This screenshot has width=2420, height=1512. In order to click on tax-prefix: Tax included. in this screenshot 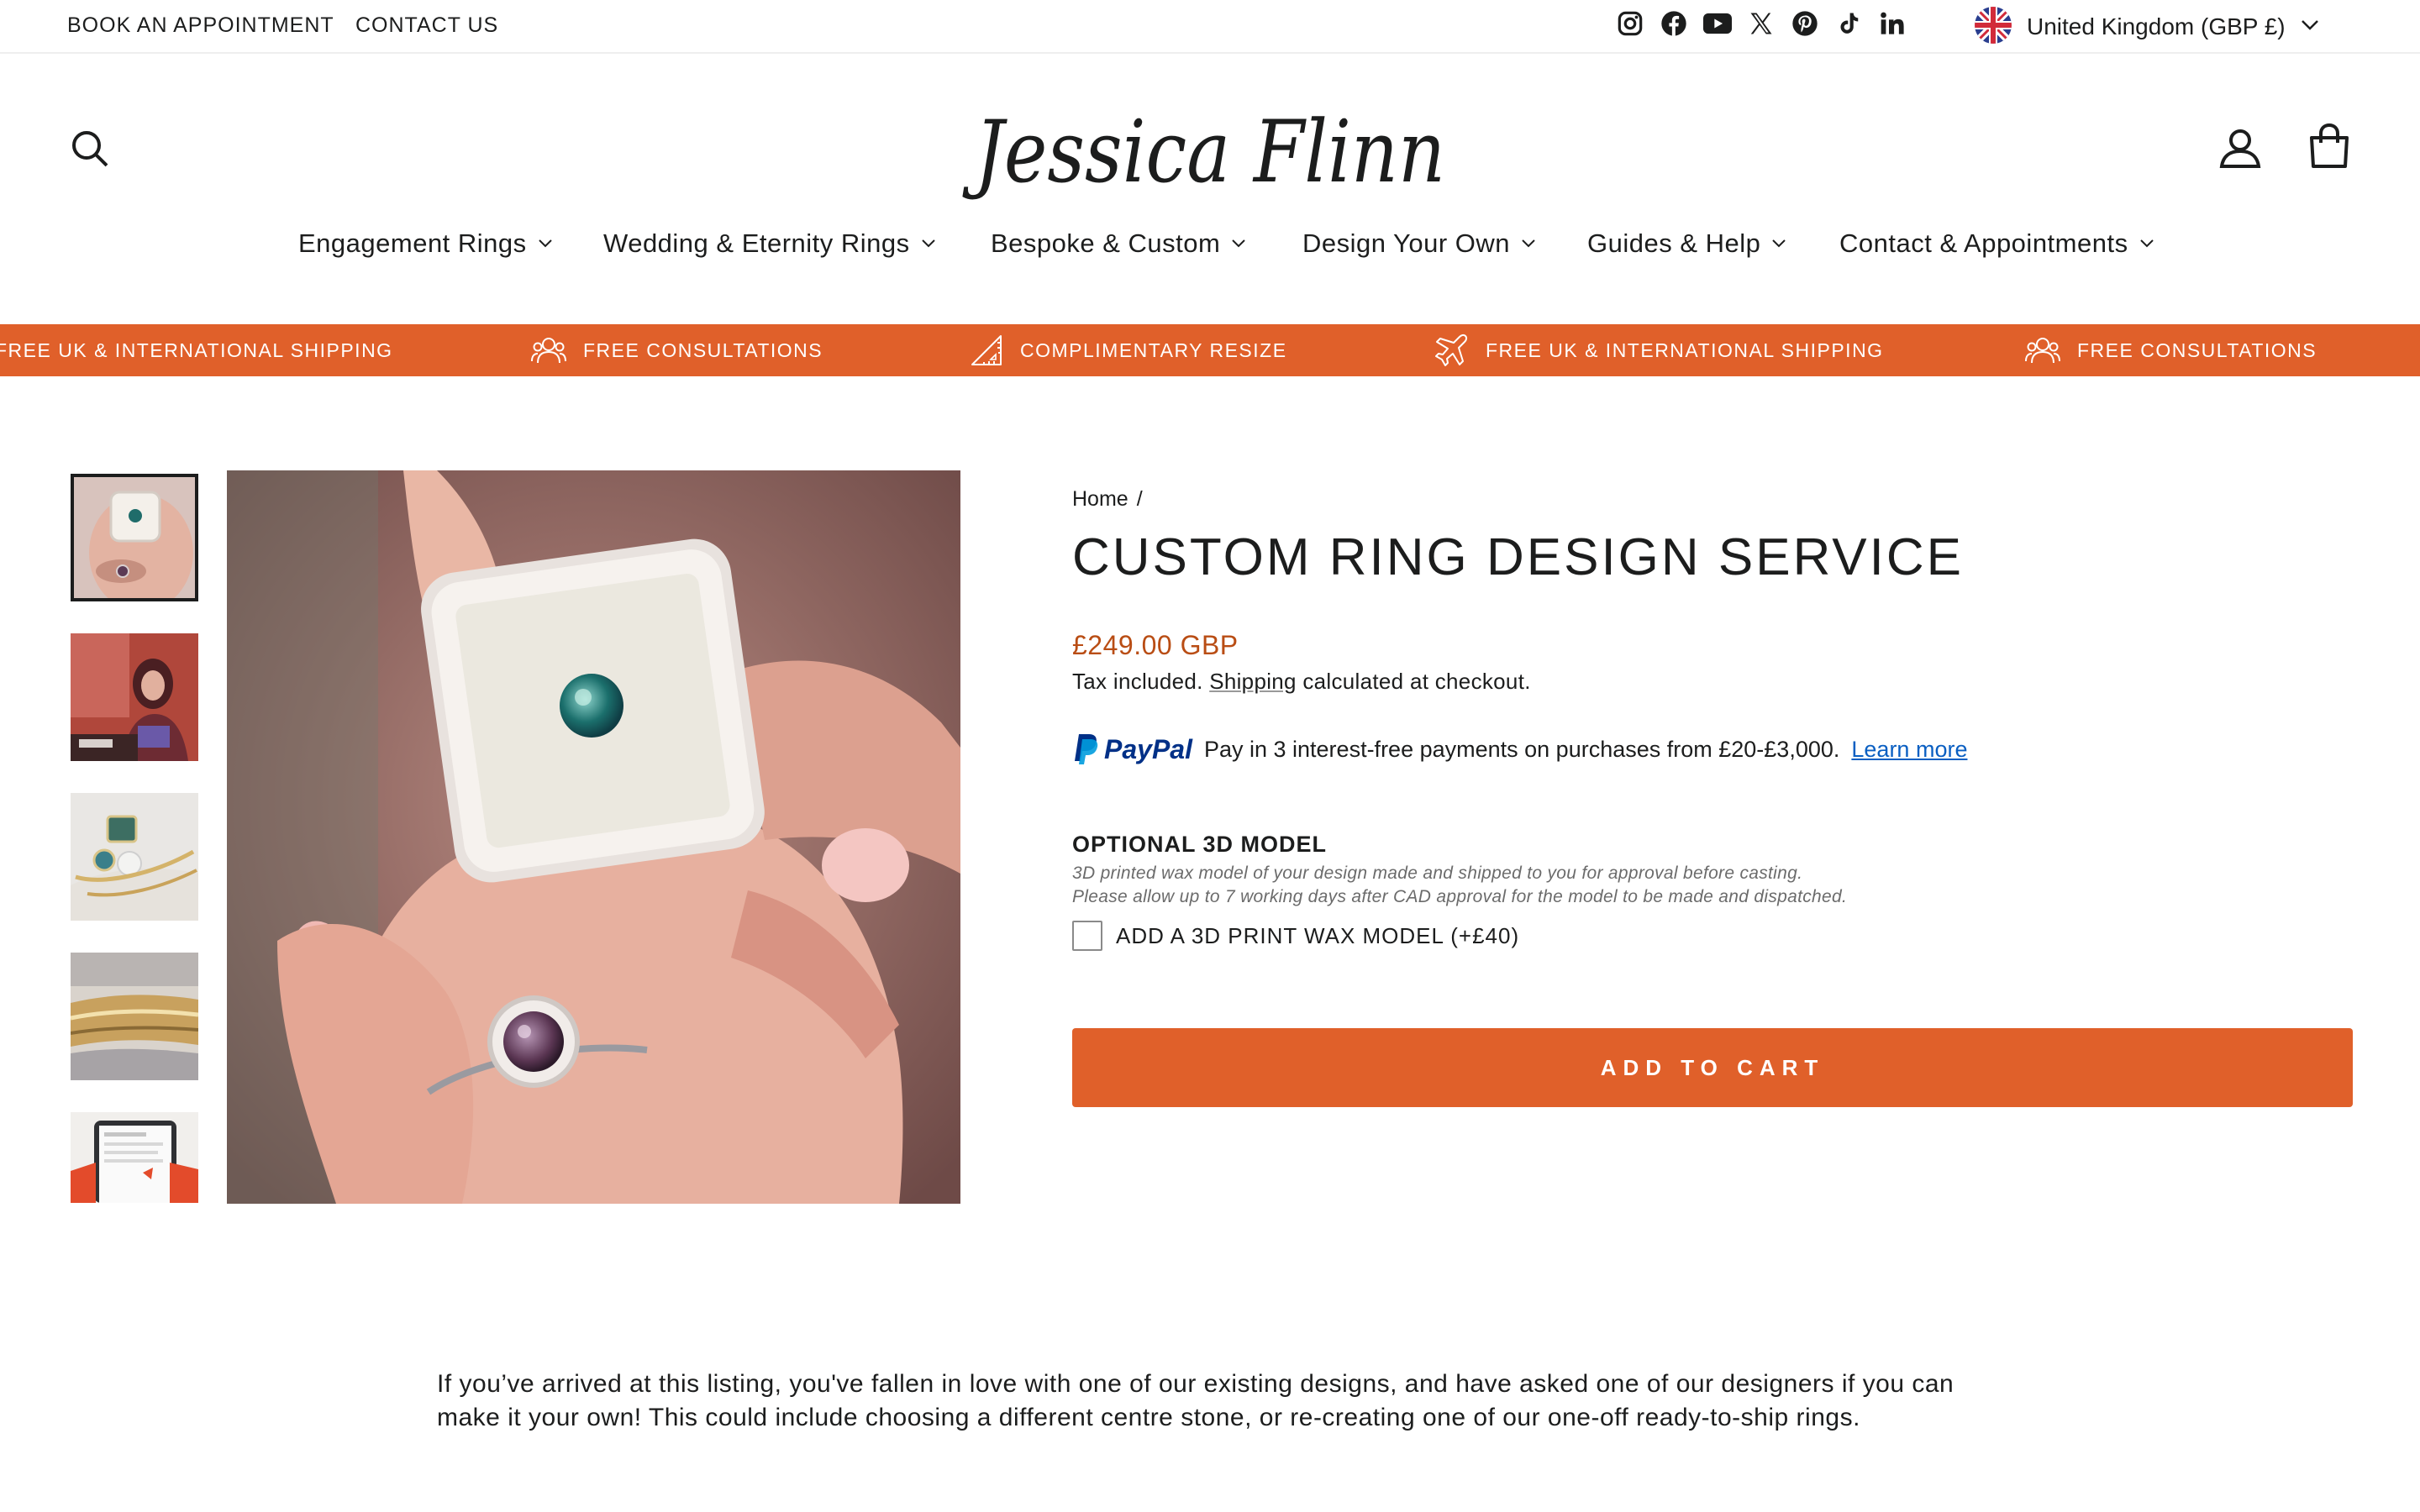, I will do `click(1137, 681)`.